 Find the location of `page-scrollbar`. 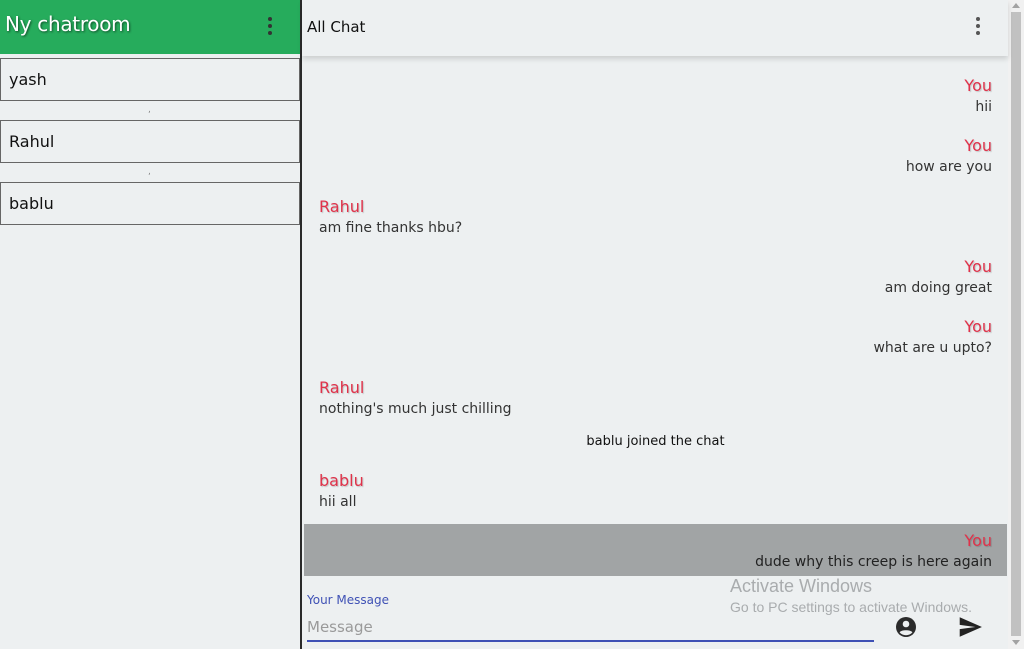

page-scrollbar is located at coordinates (1016, 324).